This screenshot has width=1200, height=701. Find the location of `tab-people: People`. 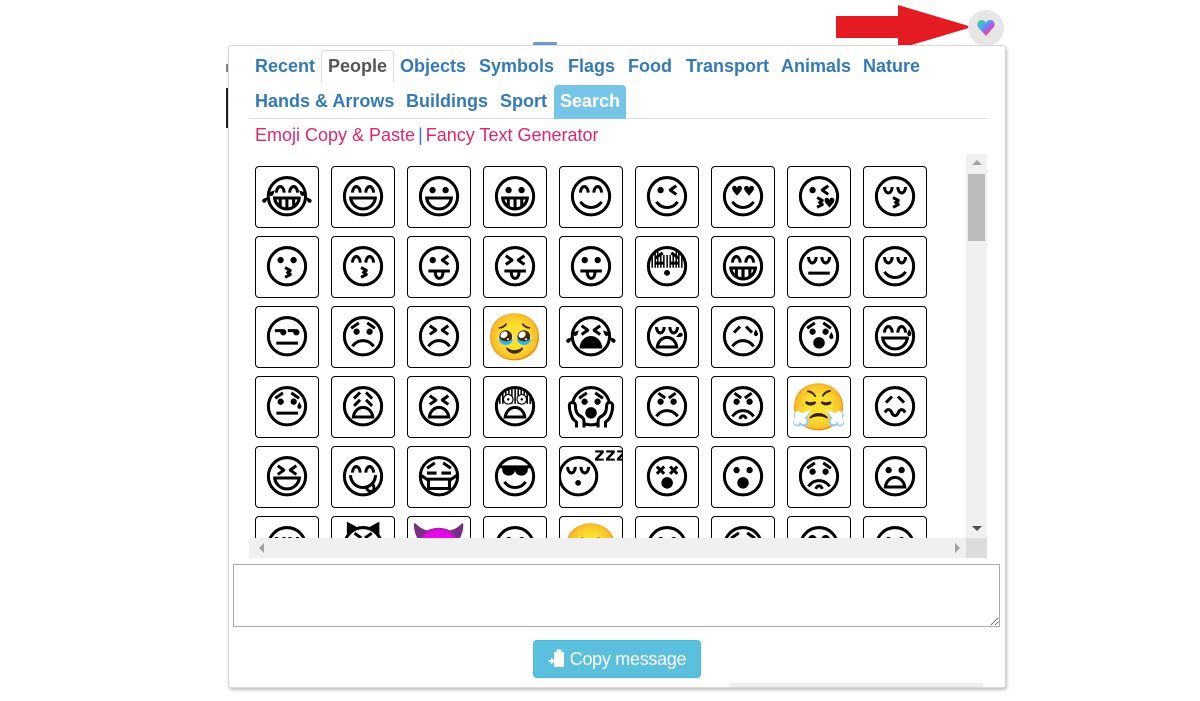

tab-people: People is located at coordinates (358, 66).